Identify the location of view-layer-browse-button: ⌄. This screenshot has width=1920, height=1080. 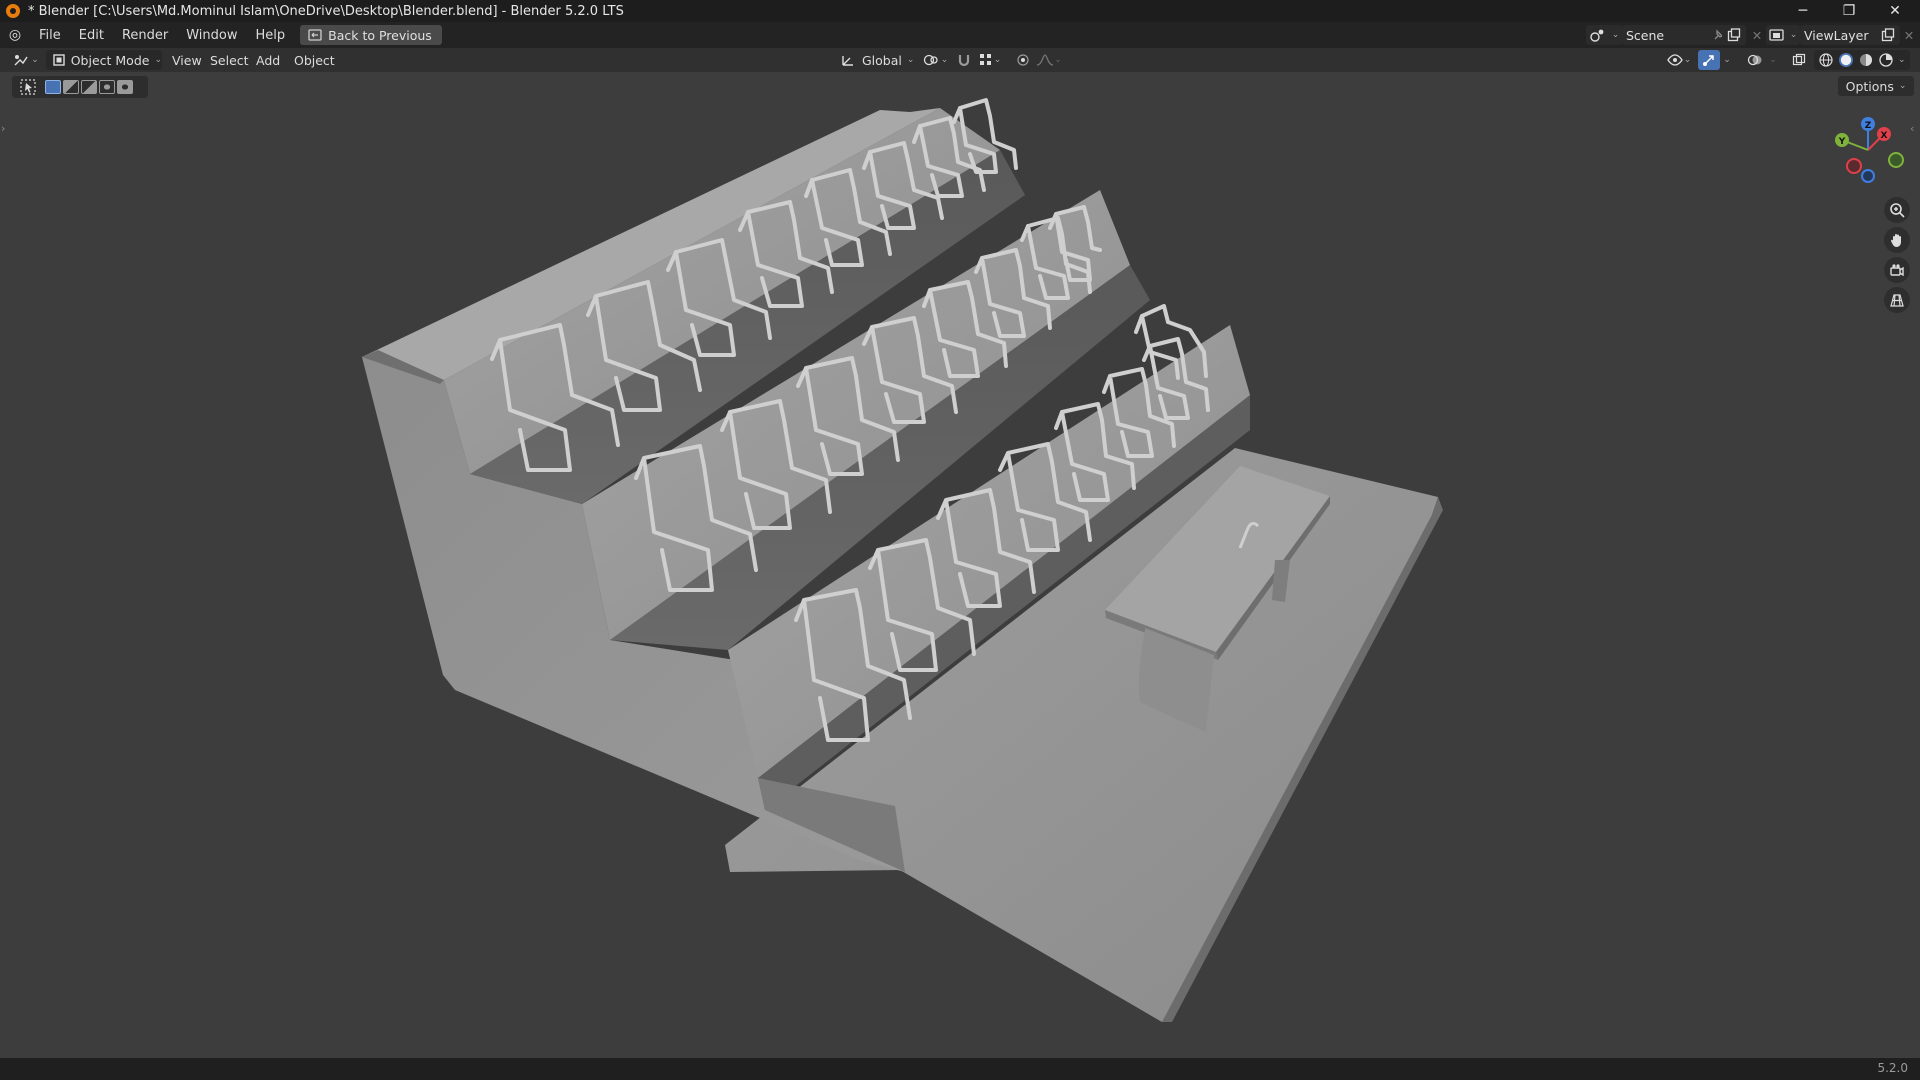
(1783, 35).